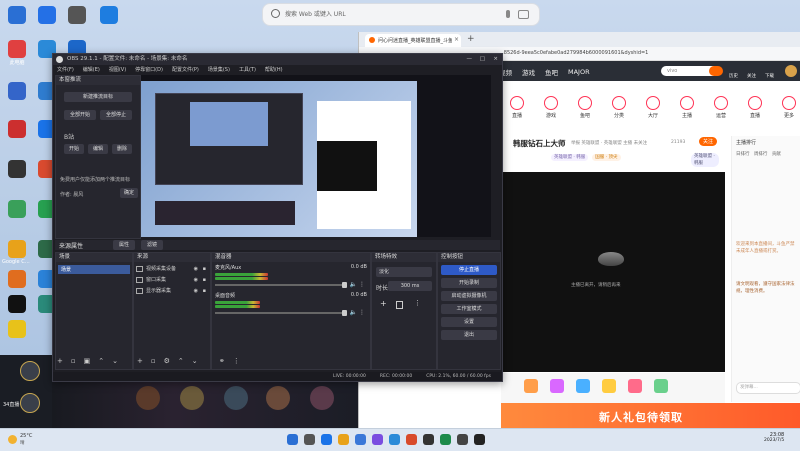 Image resolution: width=800 pixels, height=451 pixels. I want to click on trash-icon: ▫, so click(73, 361).